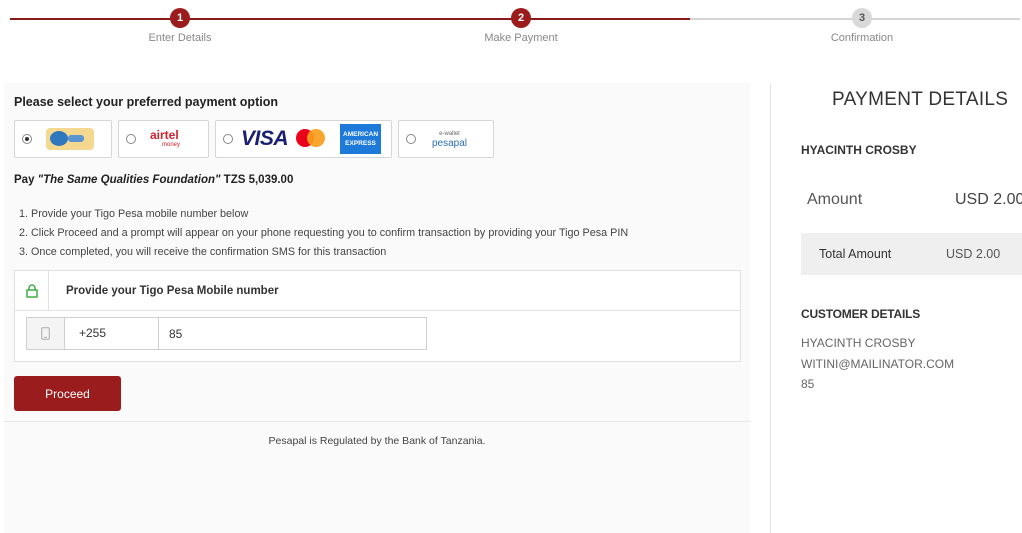 This screenshot has width=1022, height=533. What do you see at coordinates (861, 314) in the screenshot?
I see `customer-details-title: CUSTOMER DETAILS` at bounding box center [861, 314].